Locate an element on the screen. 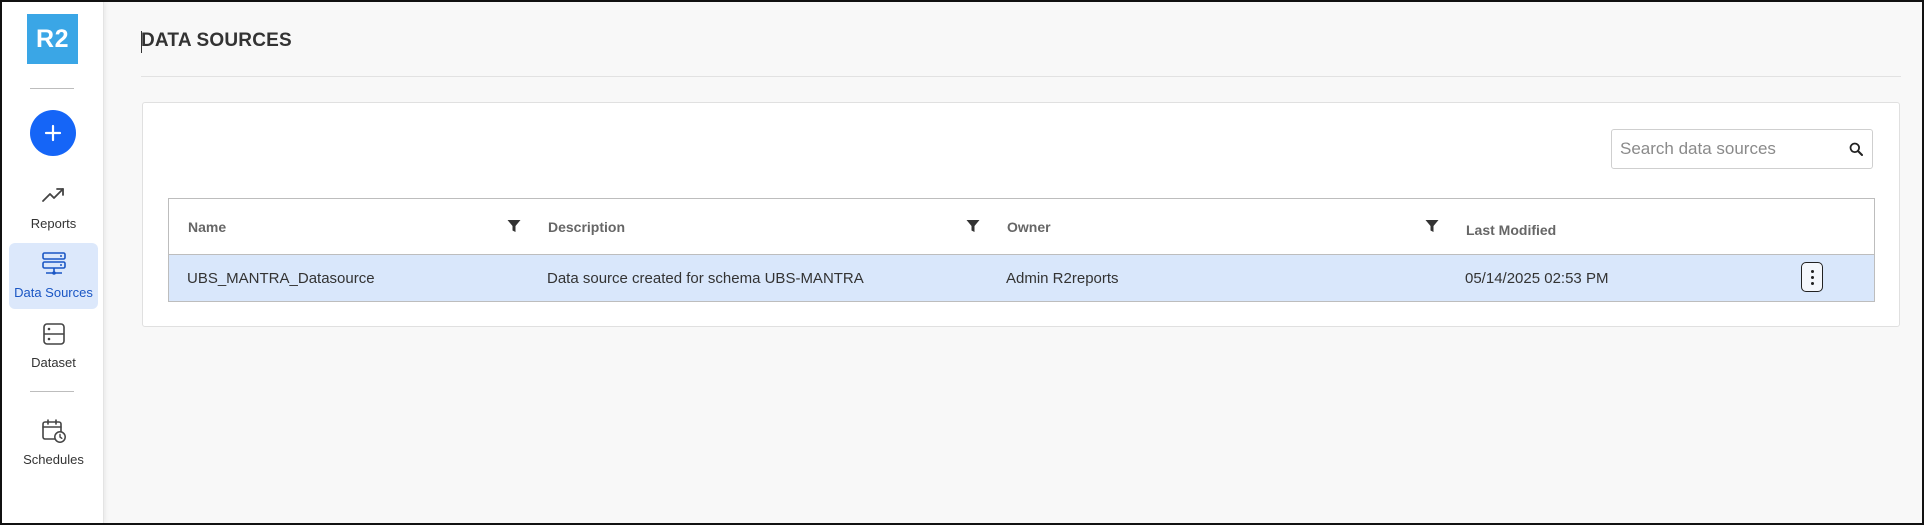 The width and height of the screenshot is (1924, 525). column-header-last-modified: Last Modified is located at coordinates (1511, 230).